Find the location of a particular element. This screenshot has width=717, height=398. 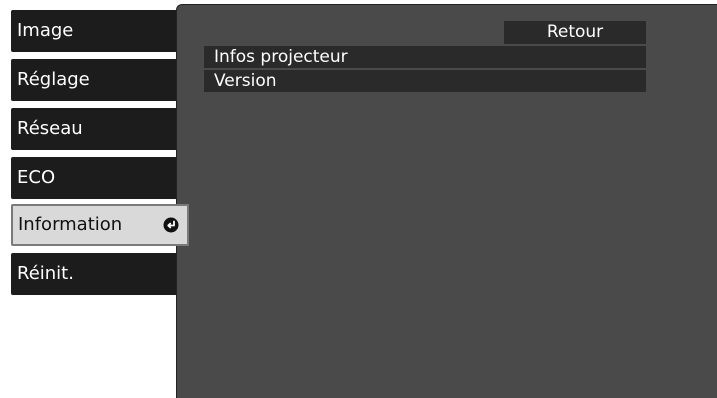

menu-item-label: Image is located at coordinates (45, 30).